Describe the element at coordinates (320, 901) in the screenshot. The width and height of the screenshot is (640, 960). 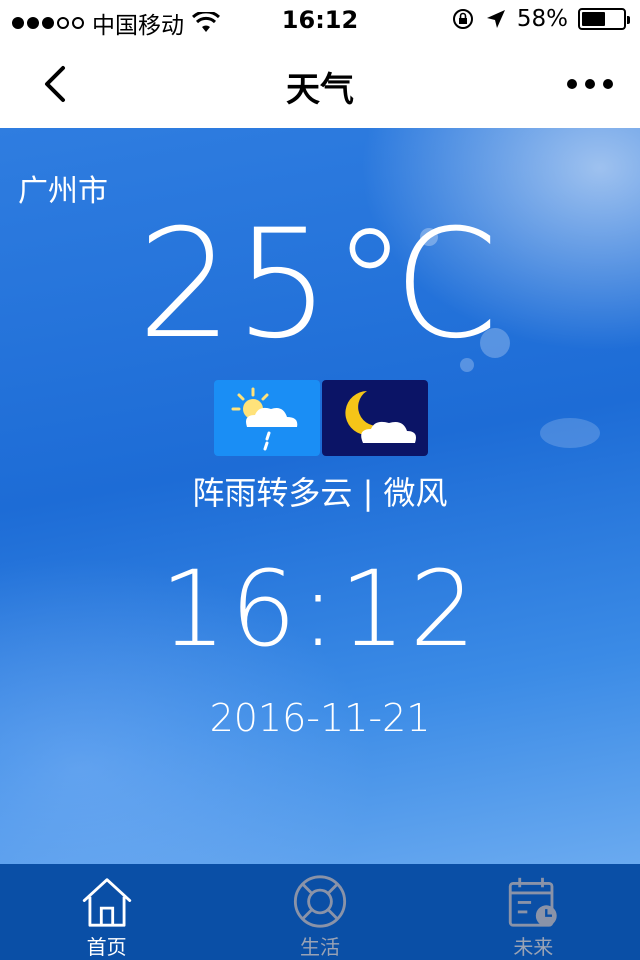
I see `lifebuoy-icon` at that location.